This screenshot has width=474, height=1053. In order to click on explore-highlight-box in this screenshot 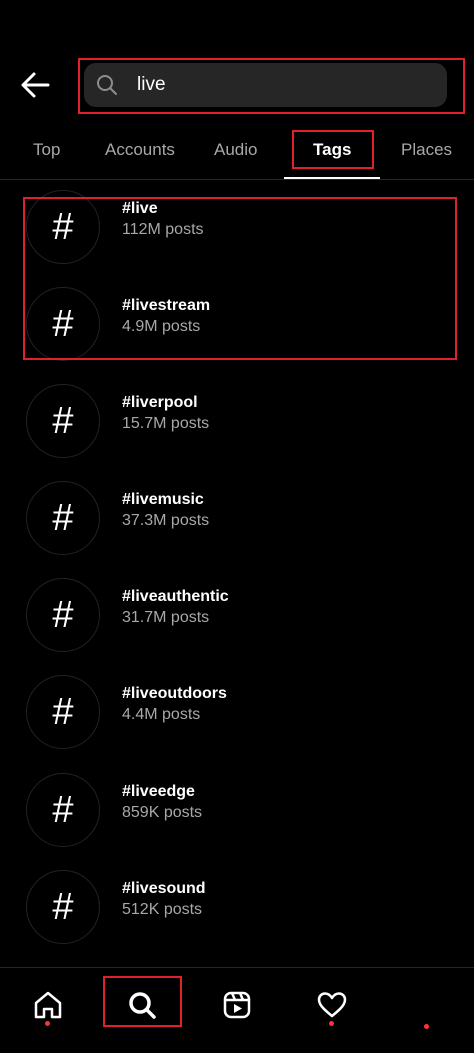, I will do `click(142, 1001)`.